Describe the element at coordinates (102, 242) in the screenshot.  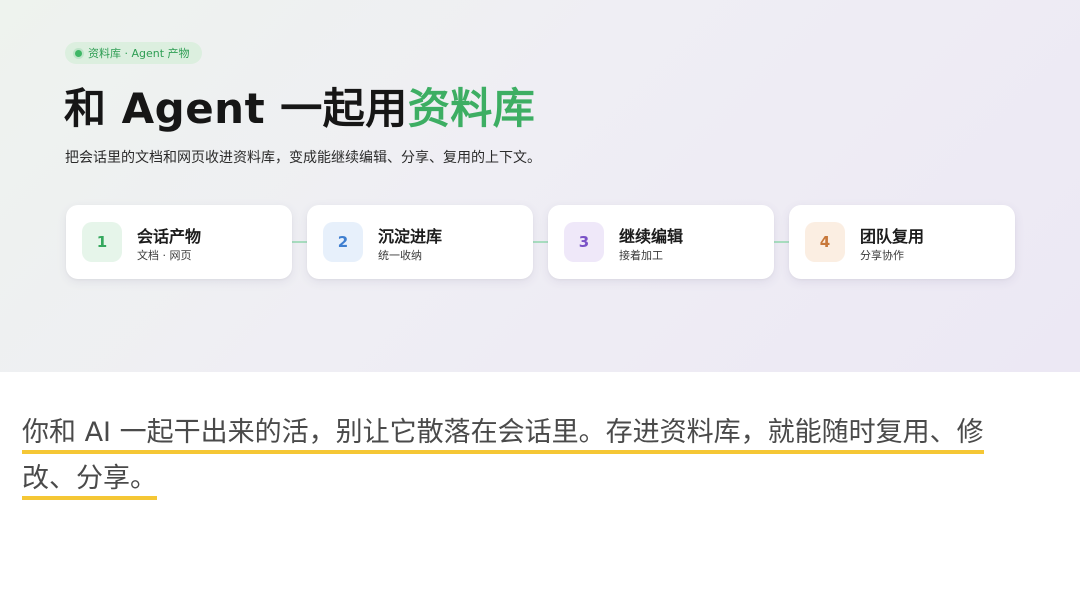
I see `step-number-badge: 1` at that location.